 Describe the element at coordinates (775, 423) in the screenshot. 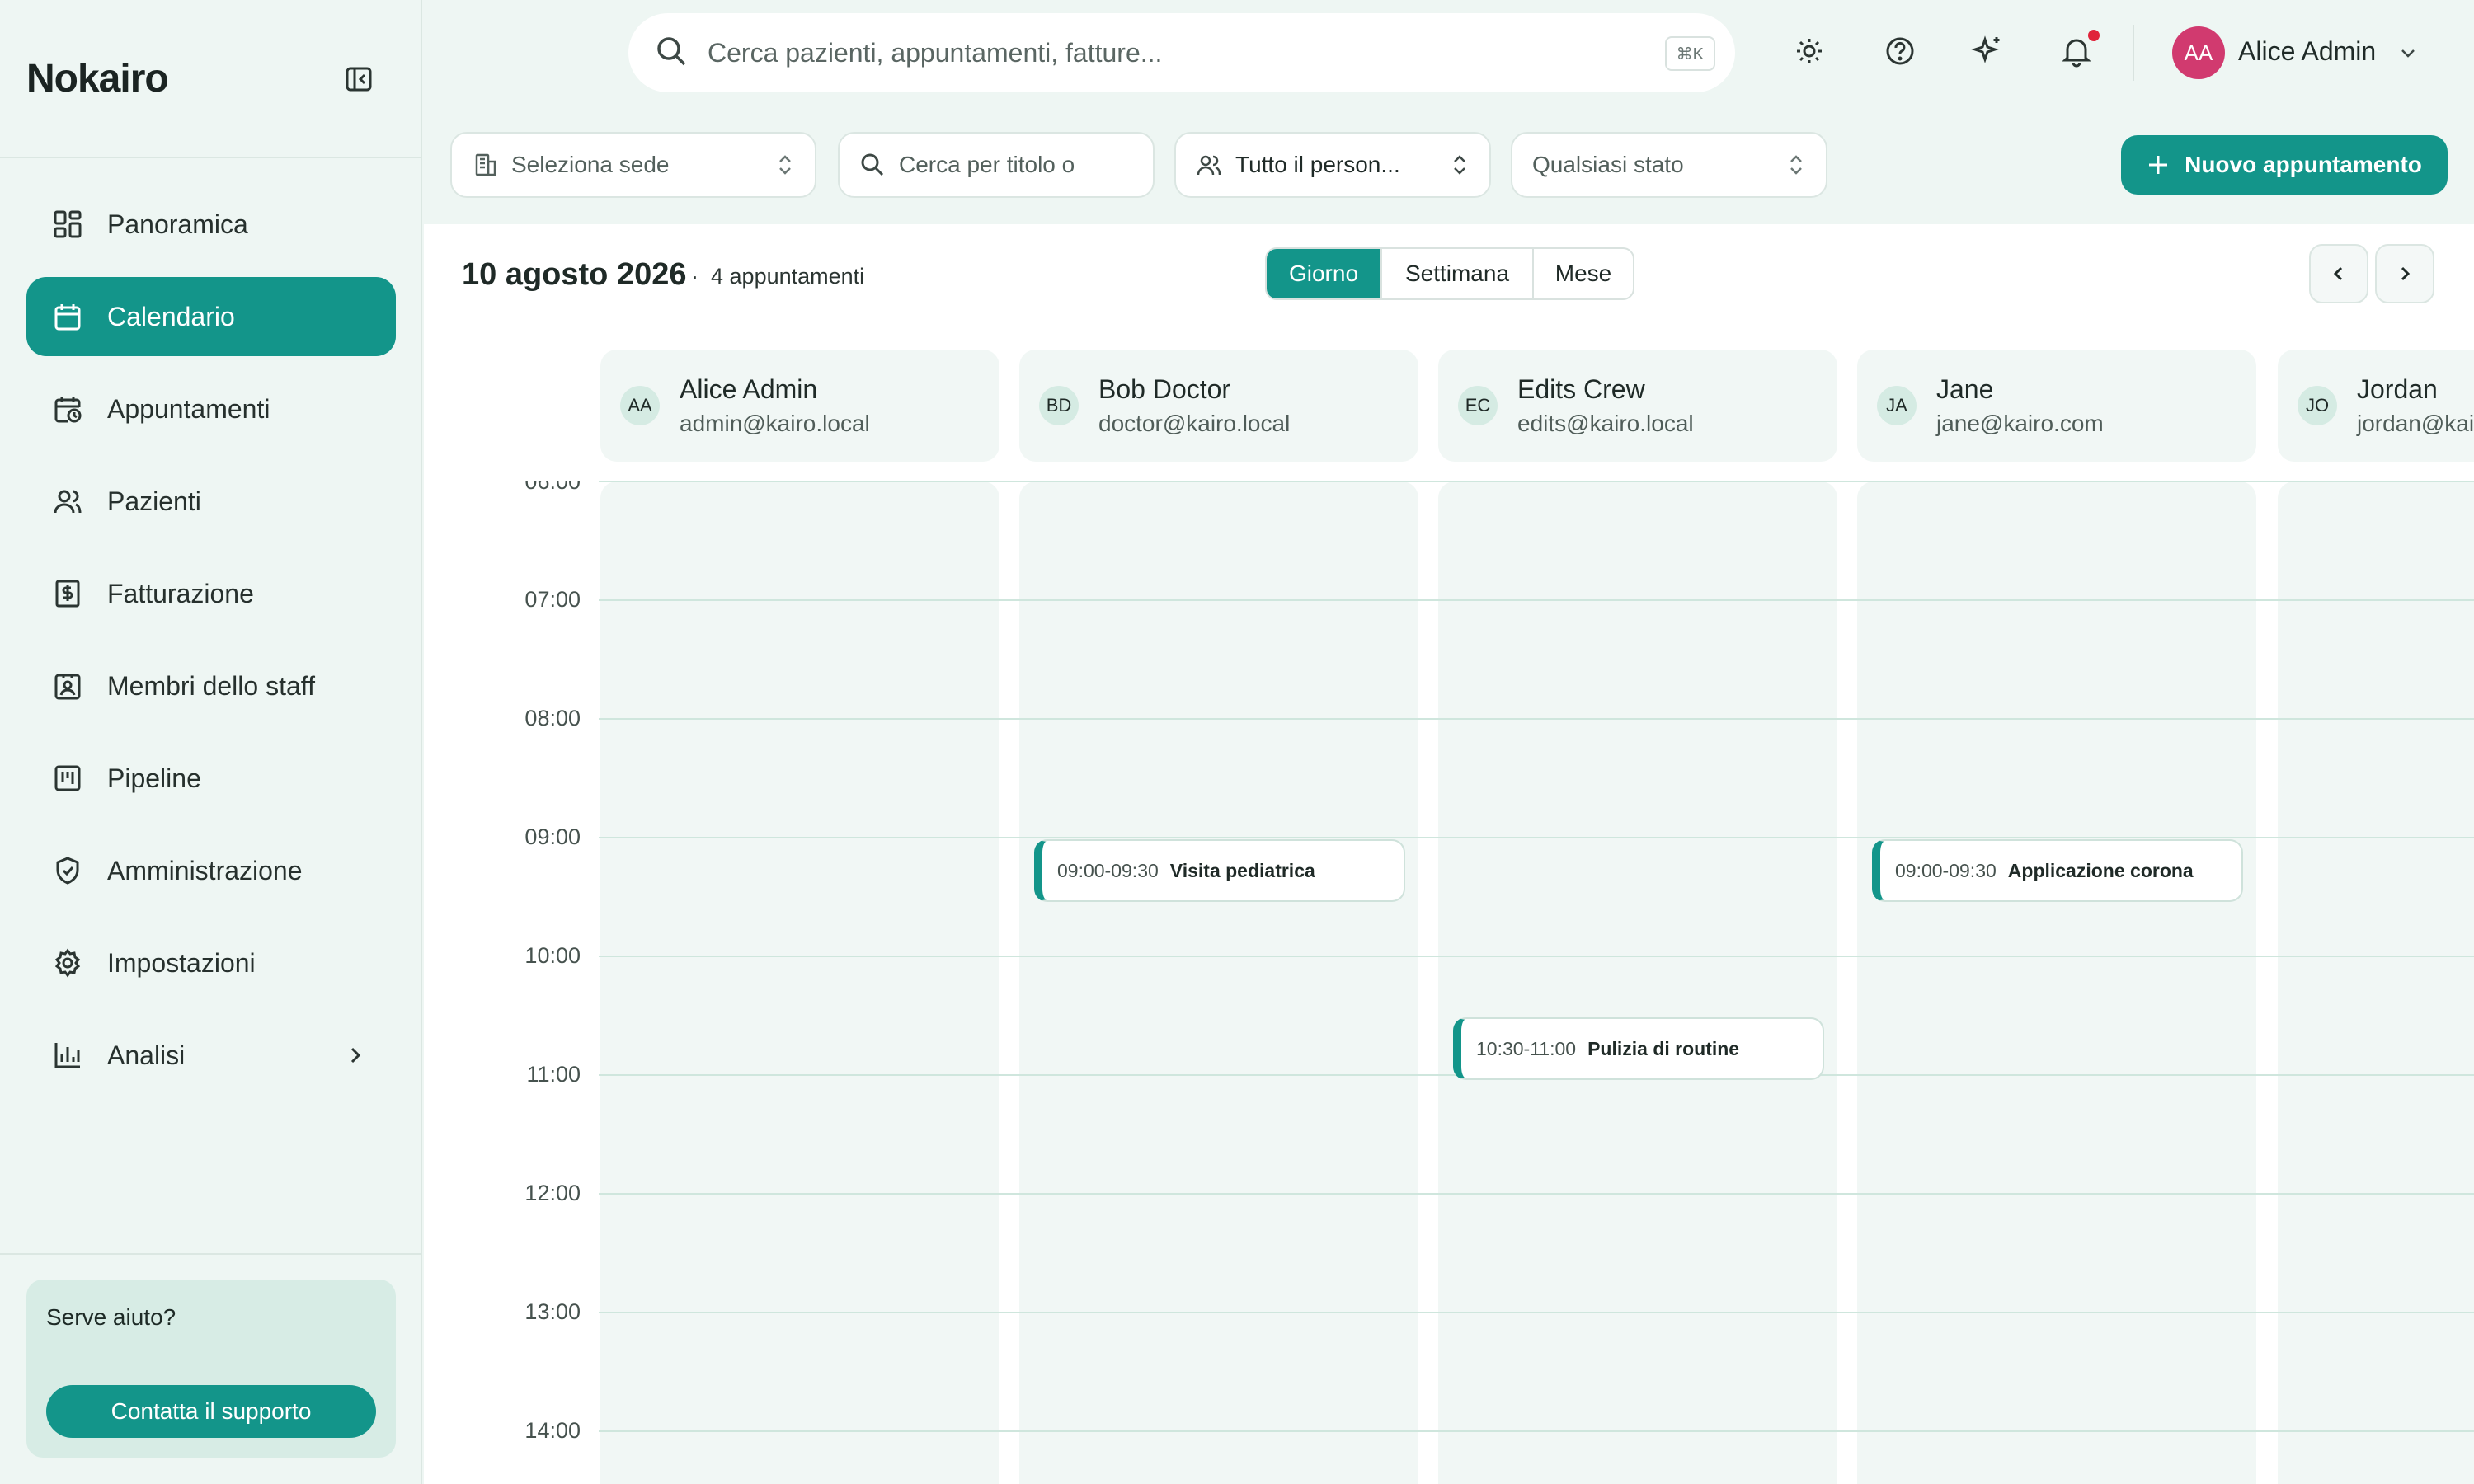

I see `staff-email: admin@kairo.local` at that location.